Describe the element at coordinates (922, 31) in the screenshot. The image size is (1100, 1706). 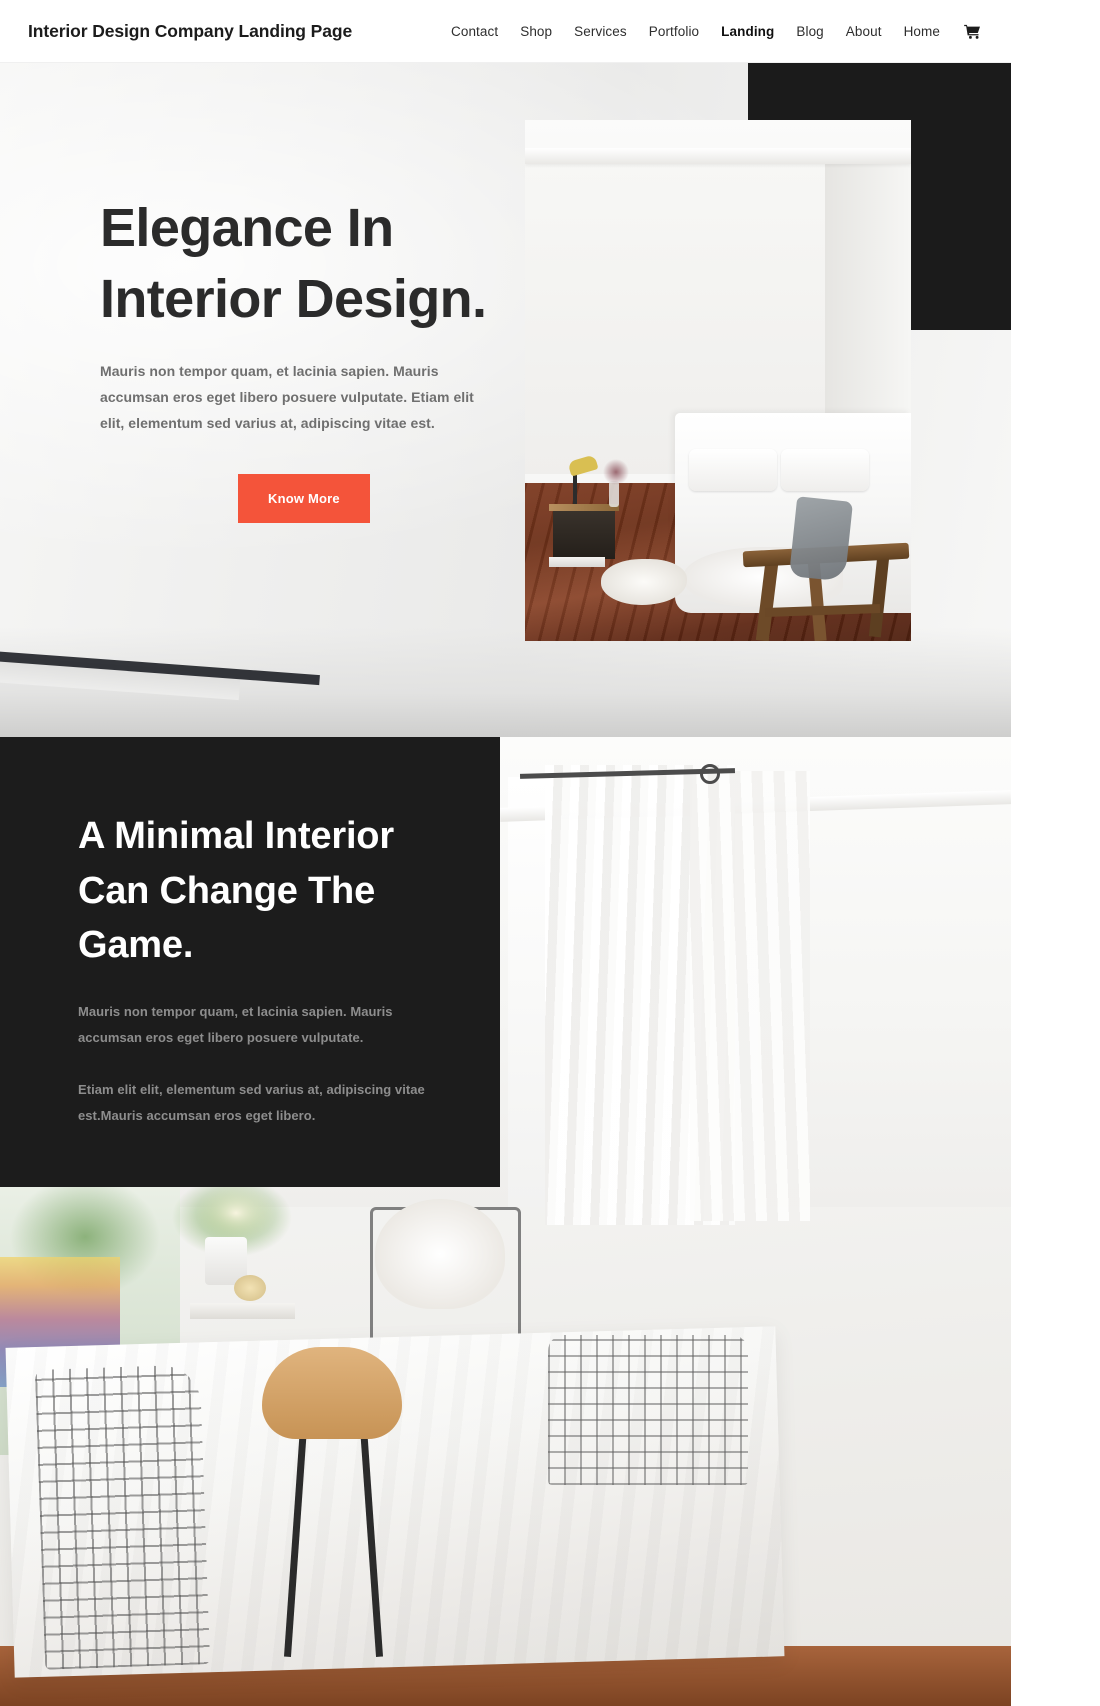
I see `nav-item-home: Home` at that location.